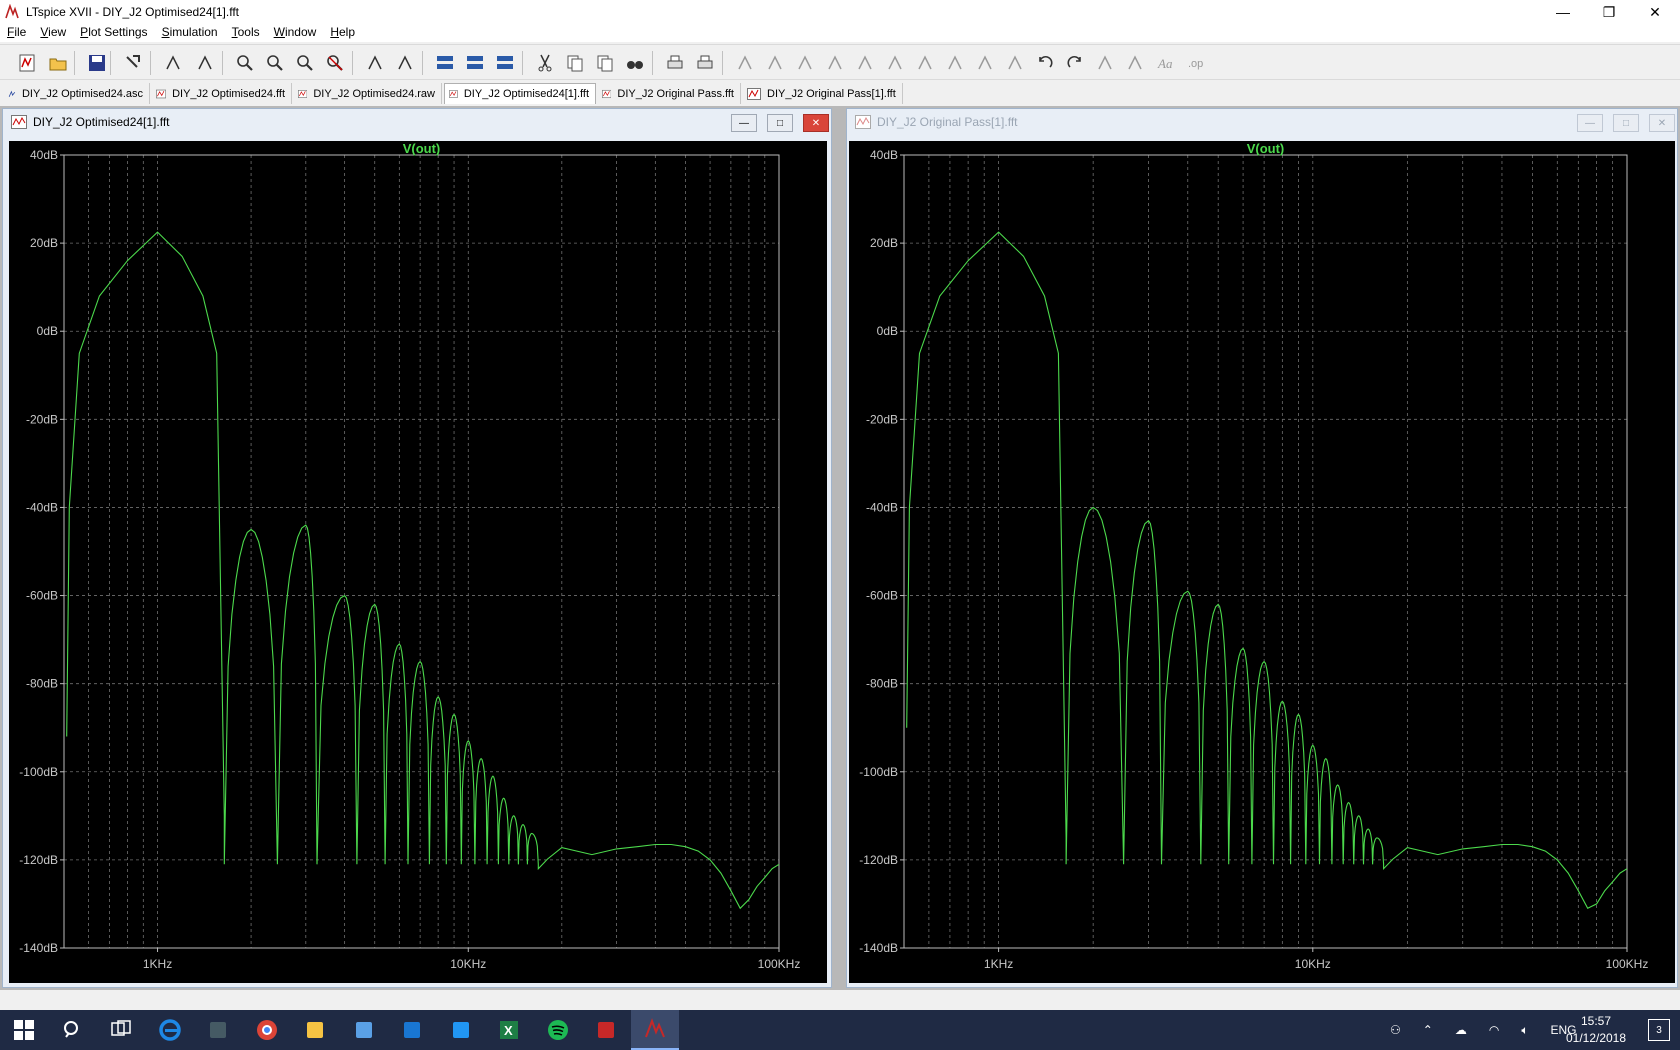  Describe the element at coordinates (823, 93) in the screenshot. I see `doc-tab: DIY_J2 Original Pass[1].fft` at that location.